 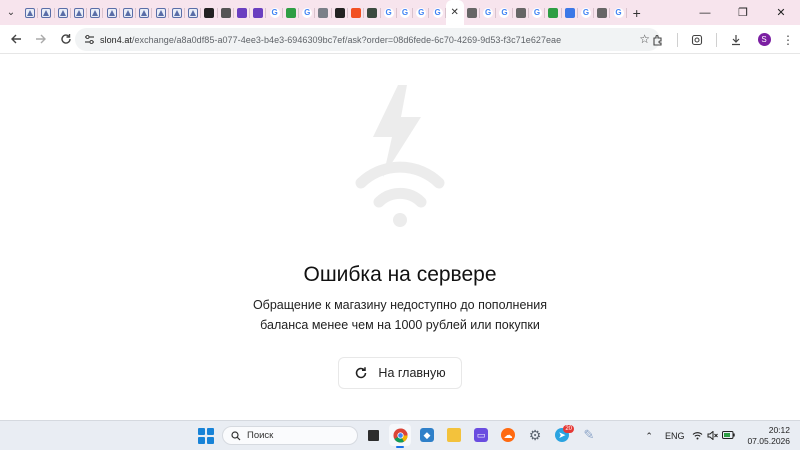 What do you see at coordinates (373, 435) in the screenshot?
I see `task-view-icon` at bounding box center [373, 435].